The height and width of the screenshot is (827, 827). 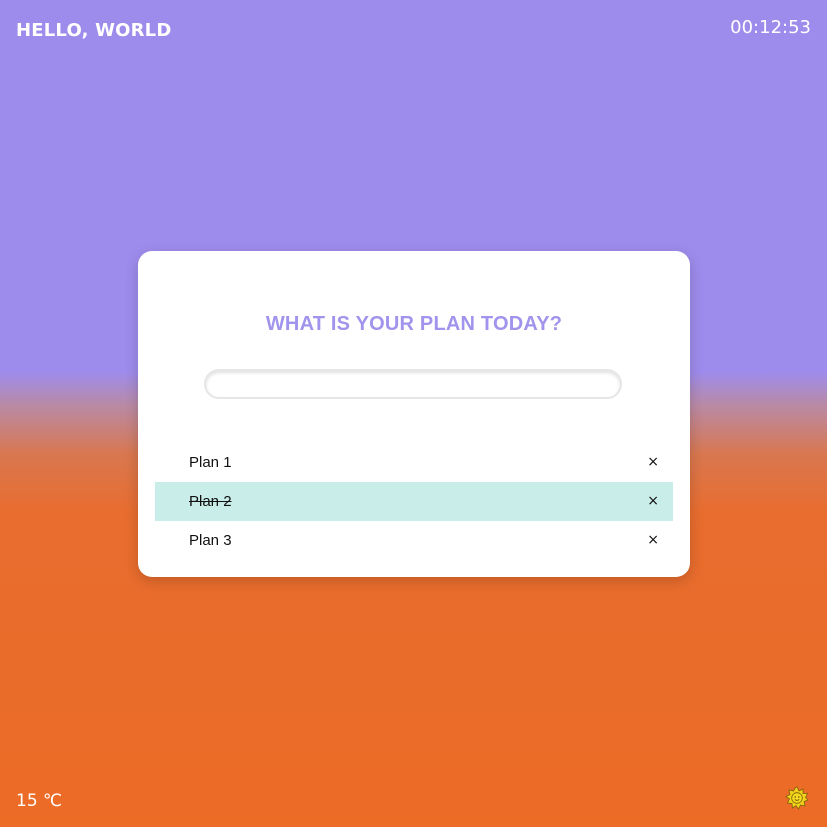 What do you see at coordinates (210, 501) in the screenshot?
I see `plan-item-text: Plan 2` at bounding box center [210, 501].